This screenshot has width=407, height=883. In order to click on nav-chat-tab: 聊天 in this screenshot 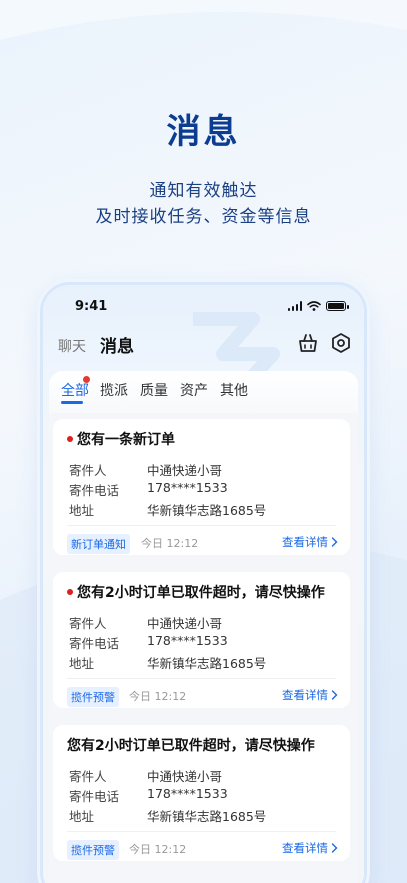, I will do `click(72, 346)`.